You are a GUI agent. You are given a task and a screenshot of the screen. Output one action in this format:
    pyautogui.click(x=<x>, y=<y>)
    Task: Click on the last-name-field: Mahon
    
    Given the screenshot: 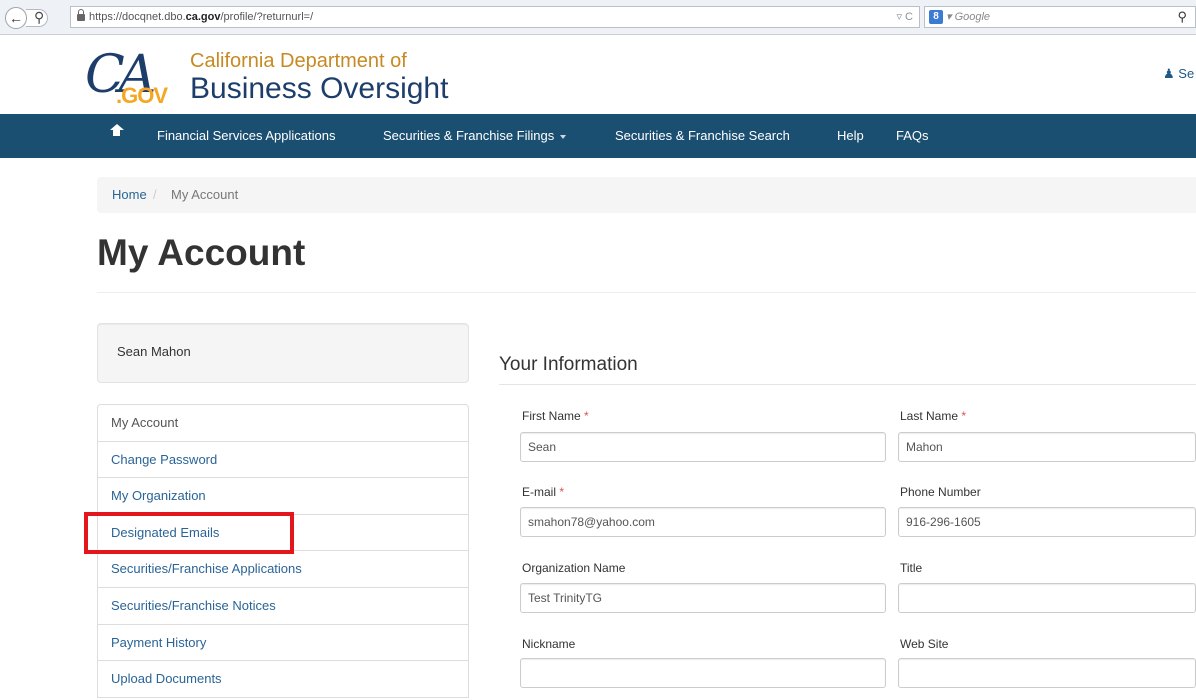 What is the action you would take?
    pyautogui.click(x=1047, y=447)
    